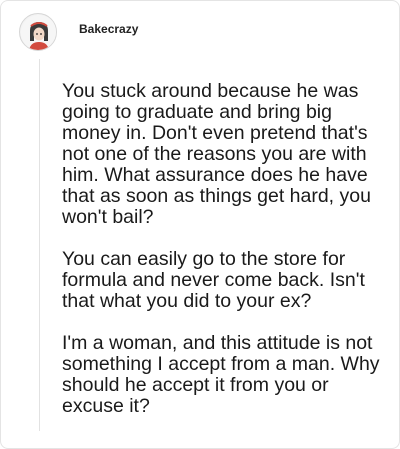 The image size is (400, 449). Describe the element at coordinates (38, 32) in the screenshot. I see `user-avatar-icon` at that location.